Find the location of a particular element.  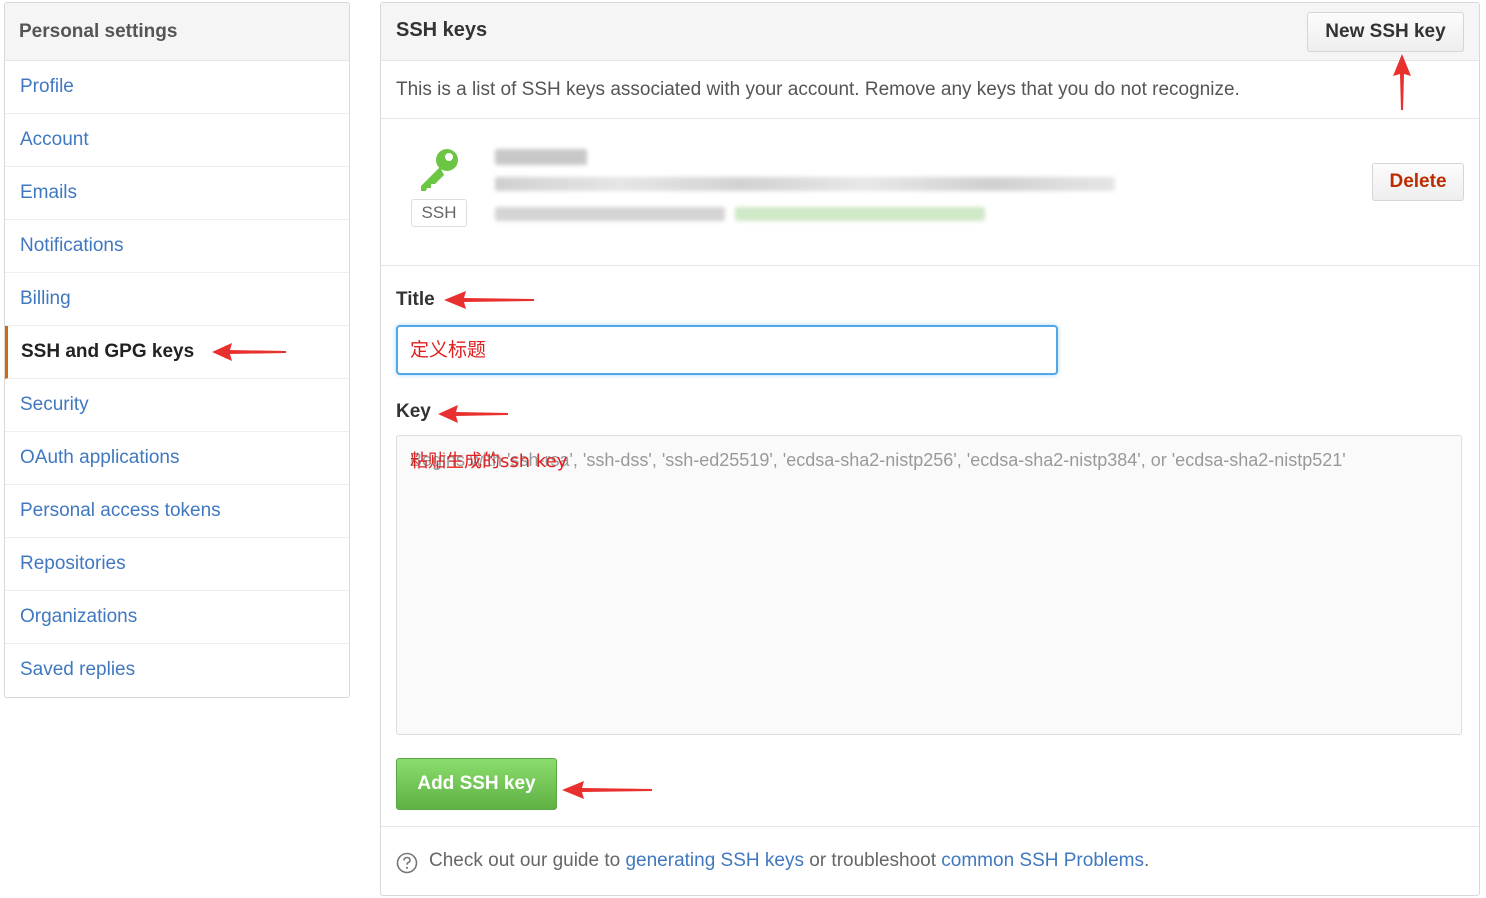

common-ssh-problems-link: common SSH Problems is located at coordinates (1042, 860).